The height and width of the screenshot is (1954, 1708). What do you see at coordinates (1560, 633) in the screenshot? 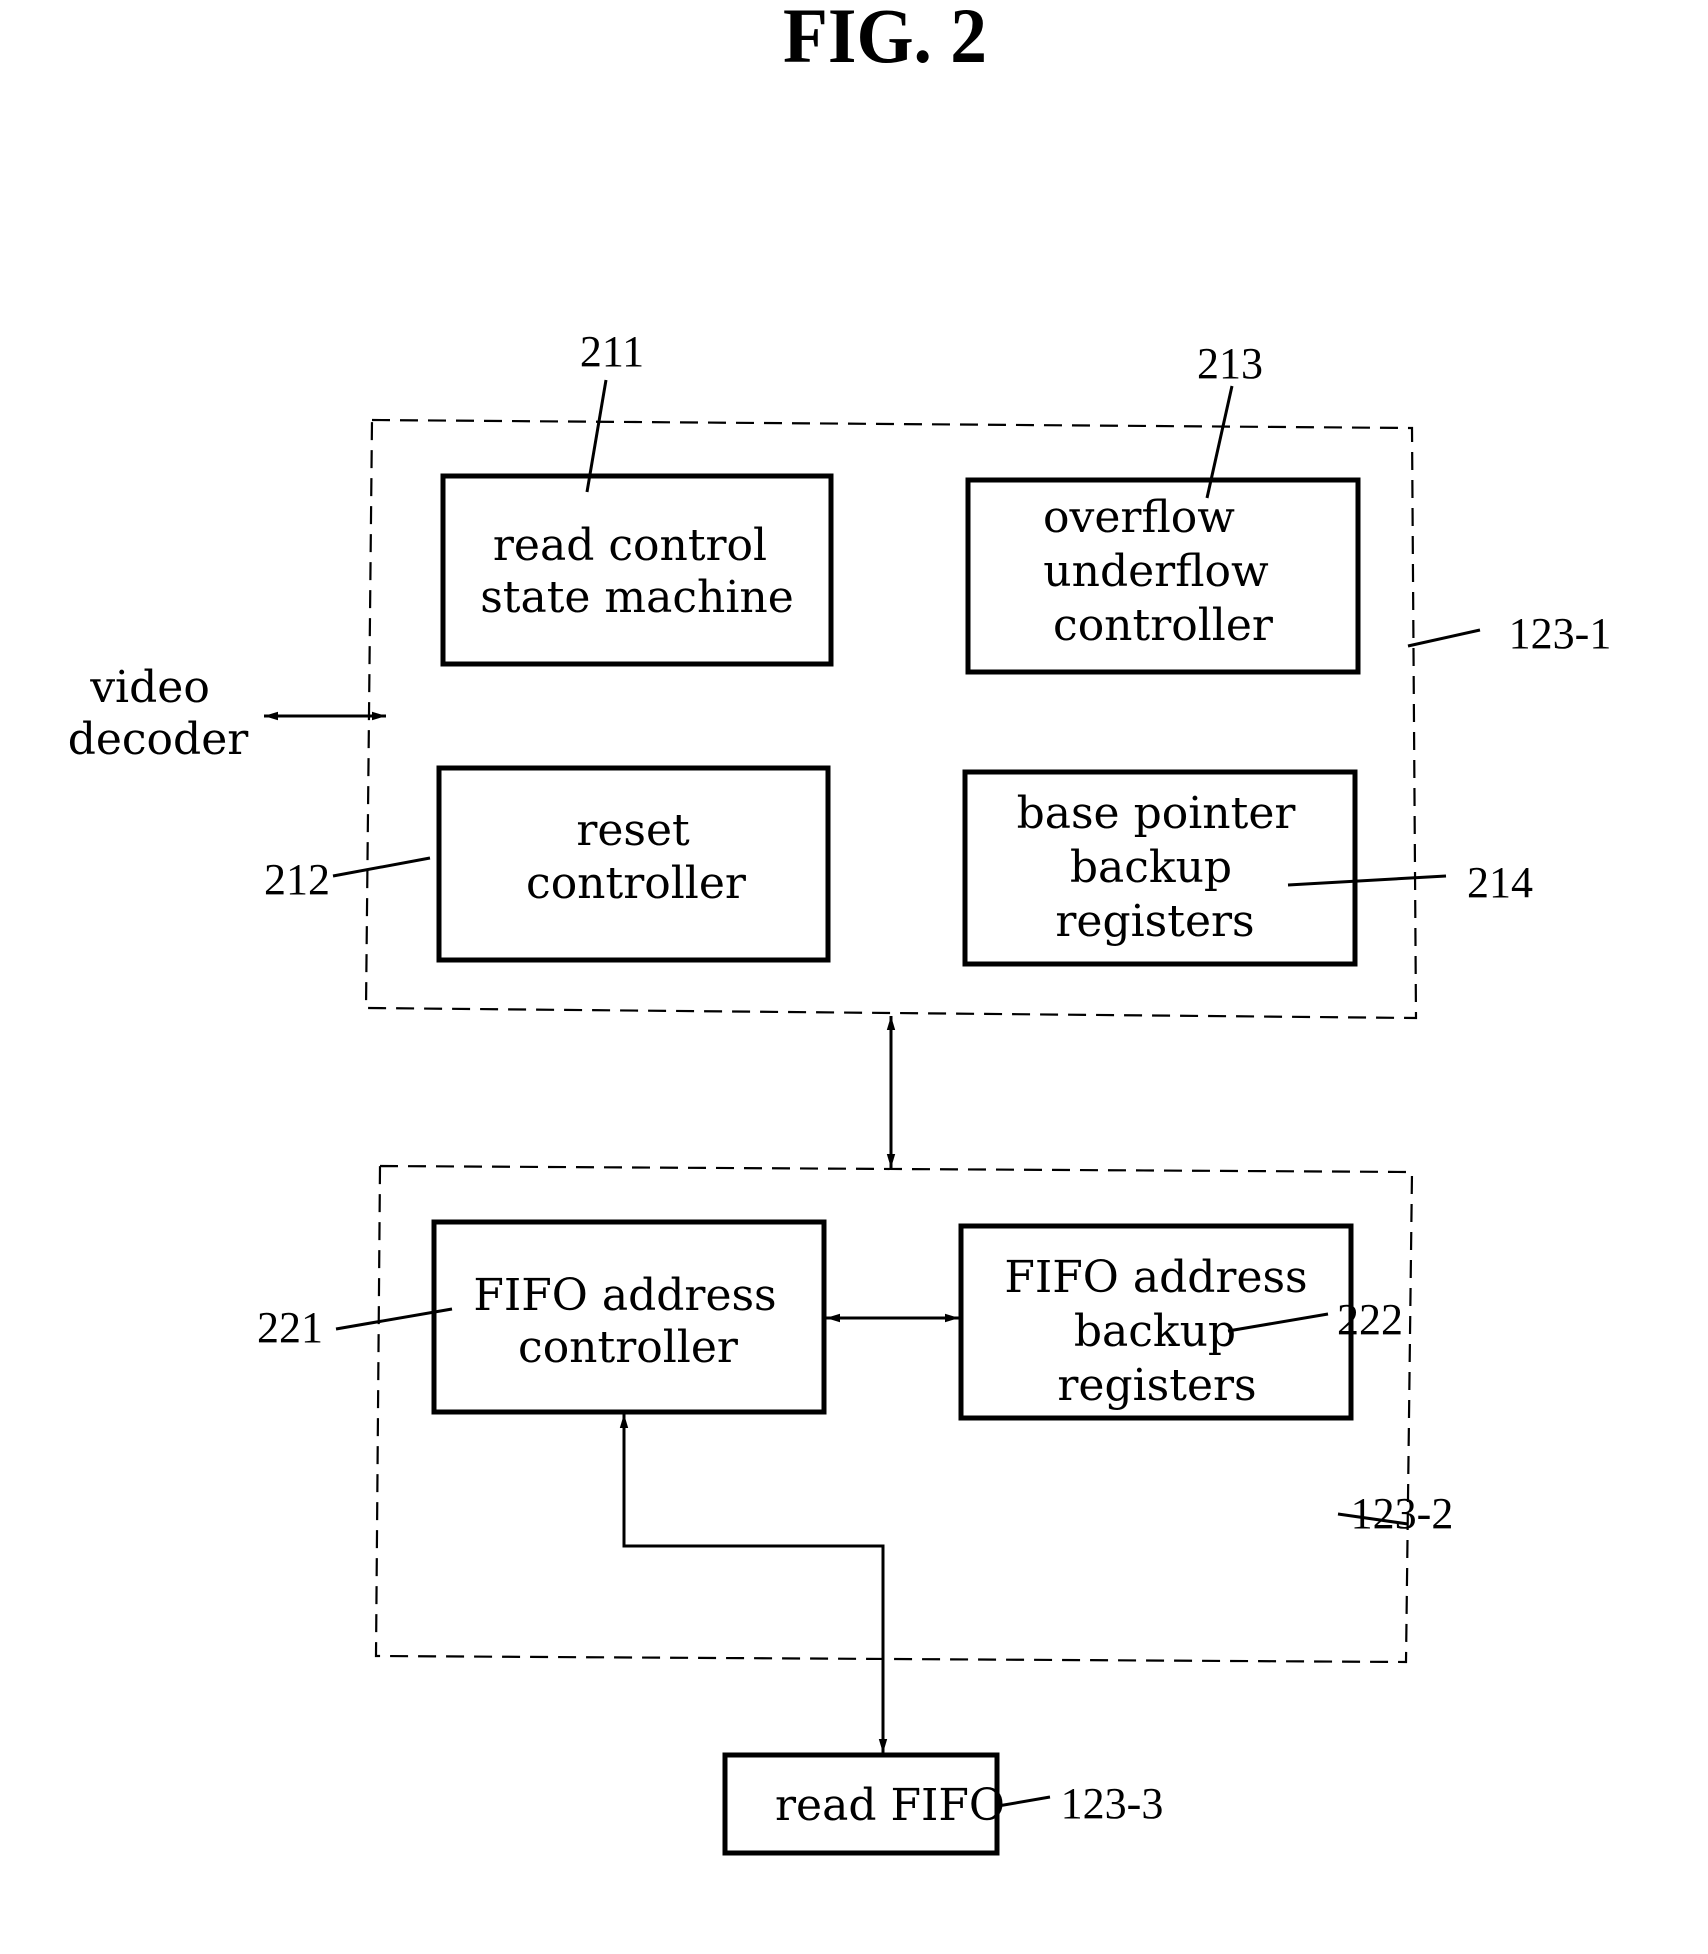
I see `ref-label-123-1: 123-1` at bounding box center [1560, 633].